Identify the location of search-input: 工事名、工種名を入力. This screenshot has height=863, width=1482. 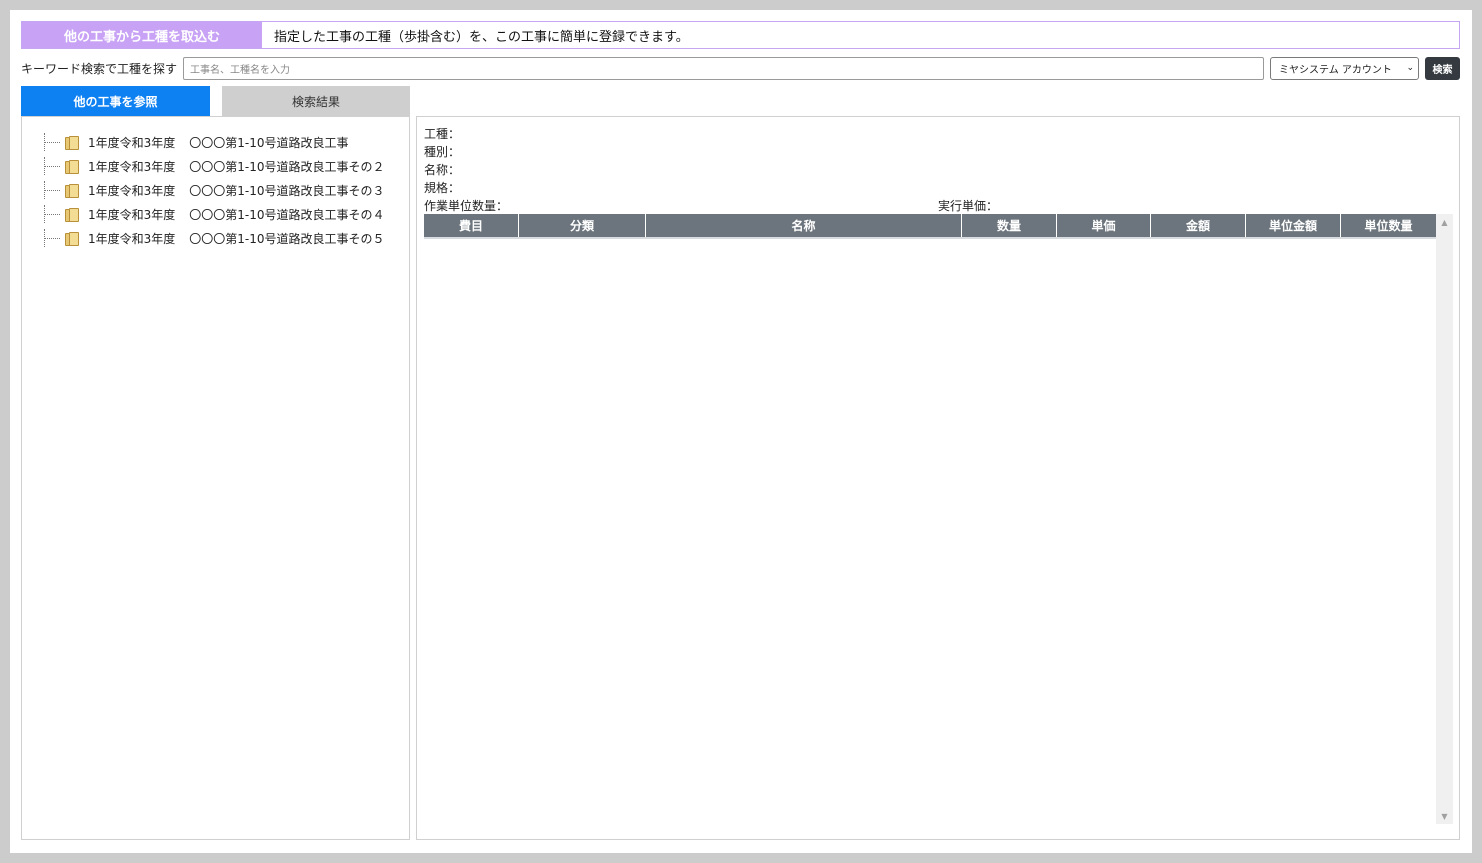
(723, 68).